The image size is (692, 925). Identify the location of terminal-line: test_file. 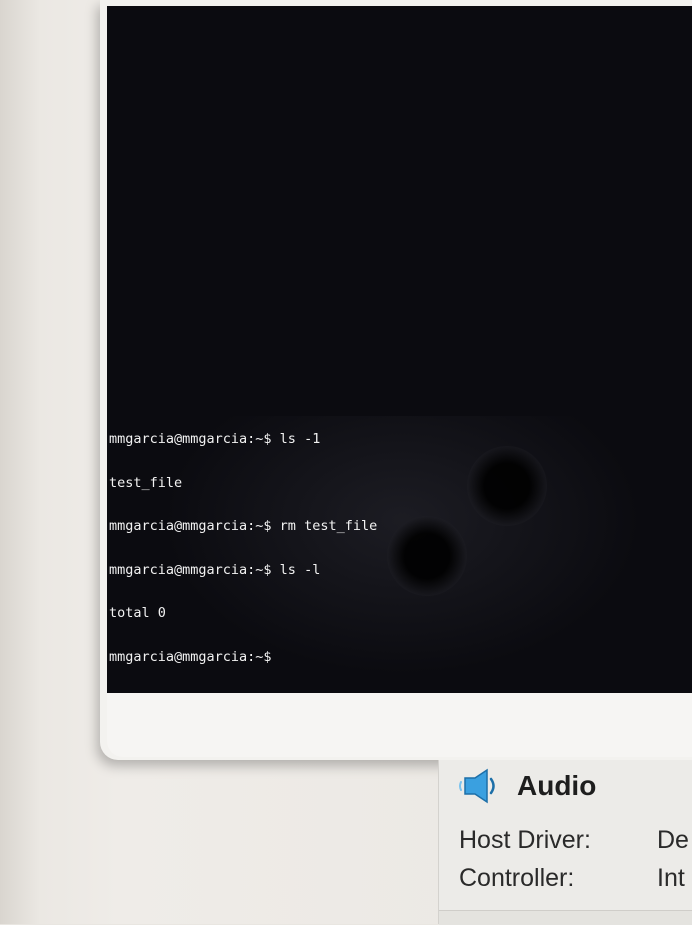
(146, 482).